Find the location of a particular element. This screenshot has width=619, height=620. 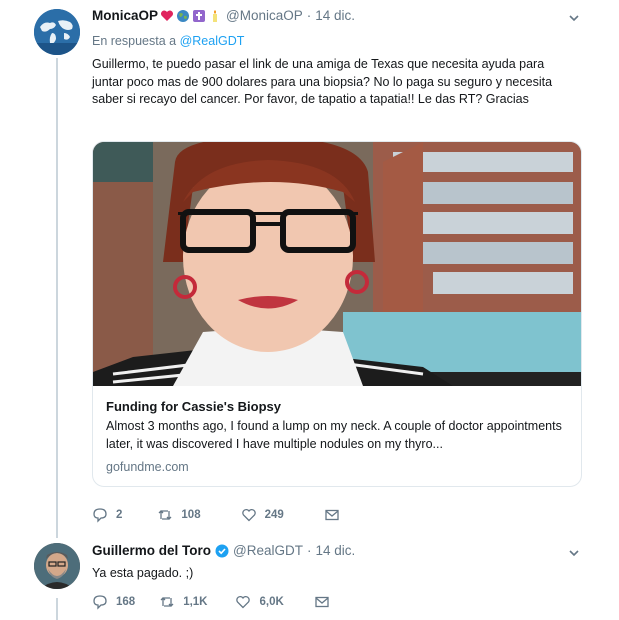

profile-photo-icon is located at coordinates (57, 566).